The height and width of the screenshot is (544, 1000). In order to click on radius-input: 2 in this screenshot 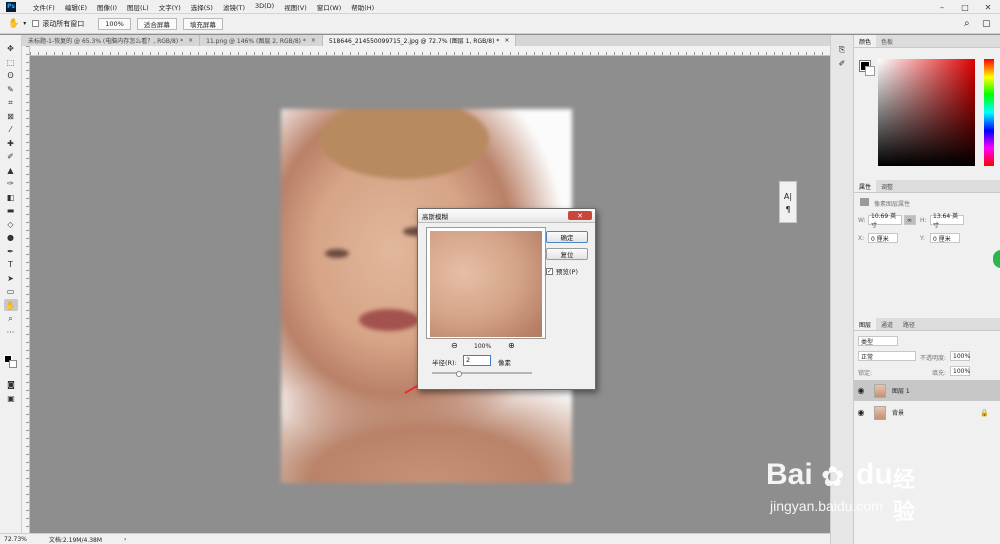, I will do `click(477, 360)`.